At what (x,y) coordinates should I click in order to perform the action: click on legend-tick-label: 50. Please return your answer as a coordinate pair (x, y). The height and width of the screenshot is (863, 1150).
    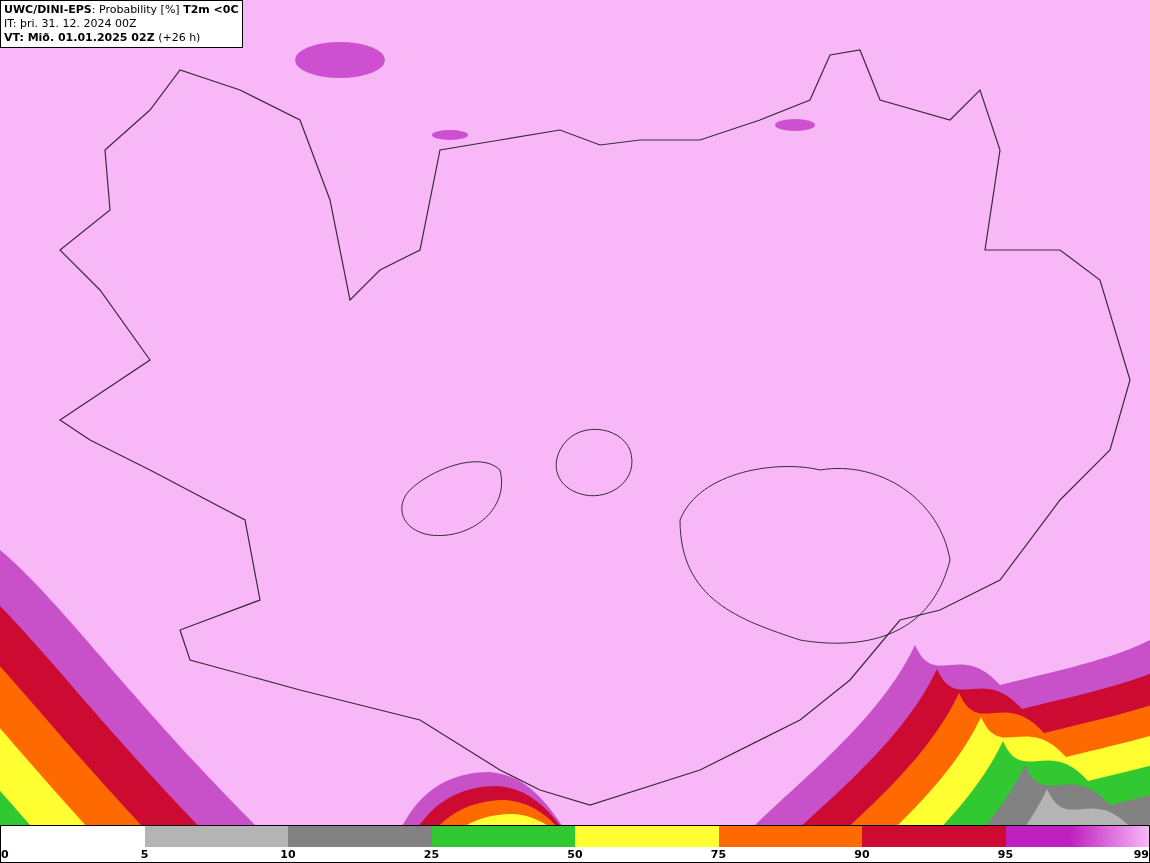
    Looking at the image, I should click on (575, 854).